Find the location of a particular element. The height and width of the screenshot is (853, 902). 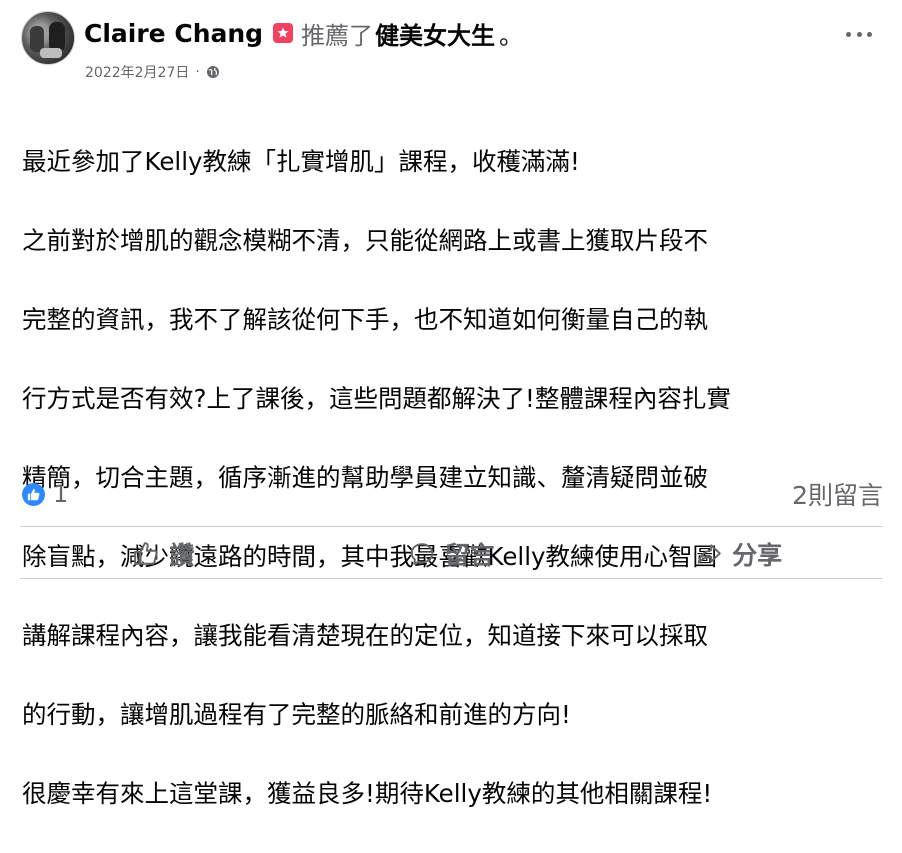

body-line: 講解課程內容，讓我能看清楚現在的定位，知道接下來可以採取 is located at coordinates (365, 635).